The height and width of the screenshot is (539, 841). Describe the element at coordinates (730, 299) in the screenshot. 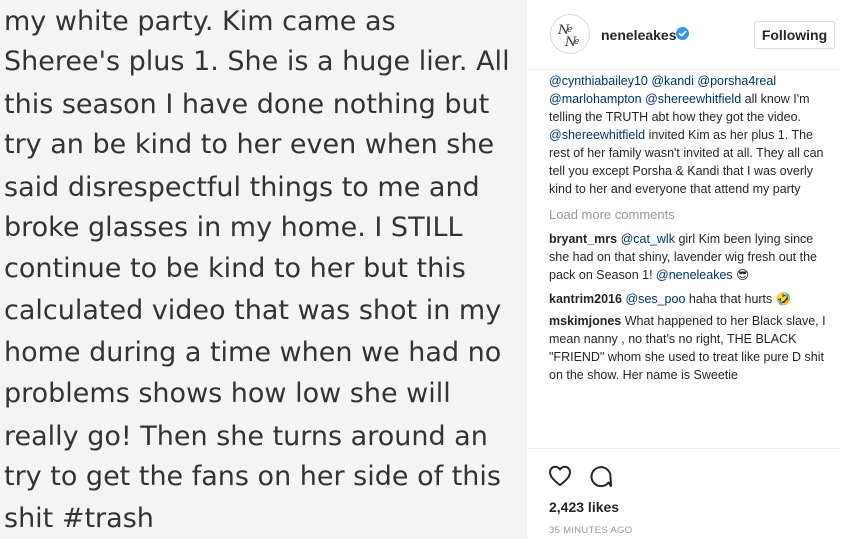

I see `comment-text: haha that hurts` at that location.